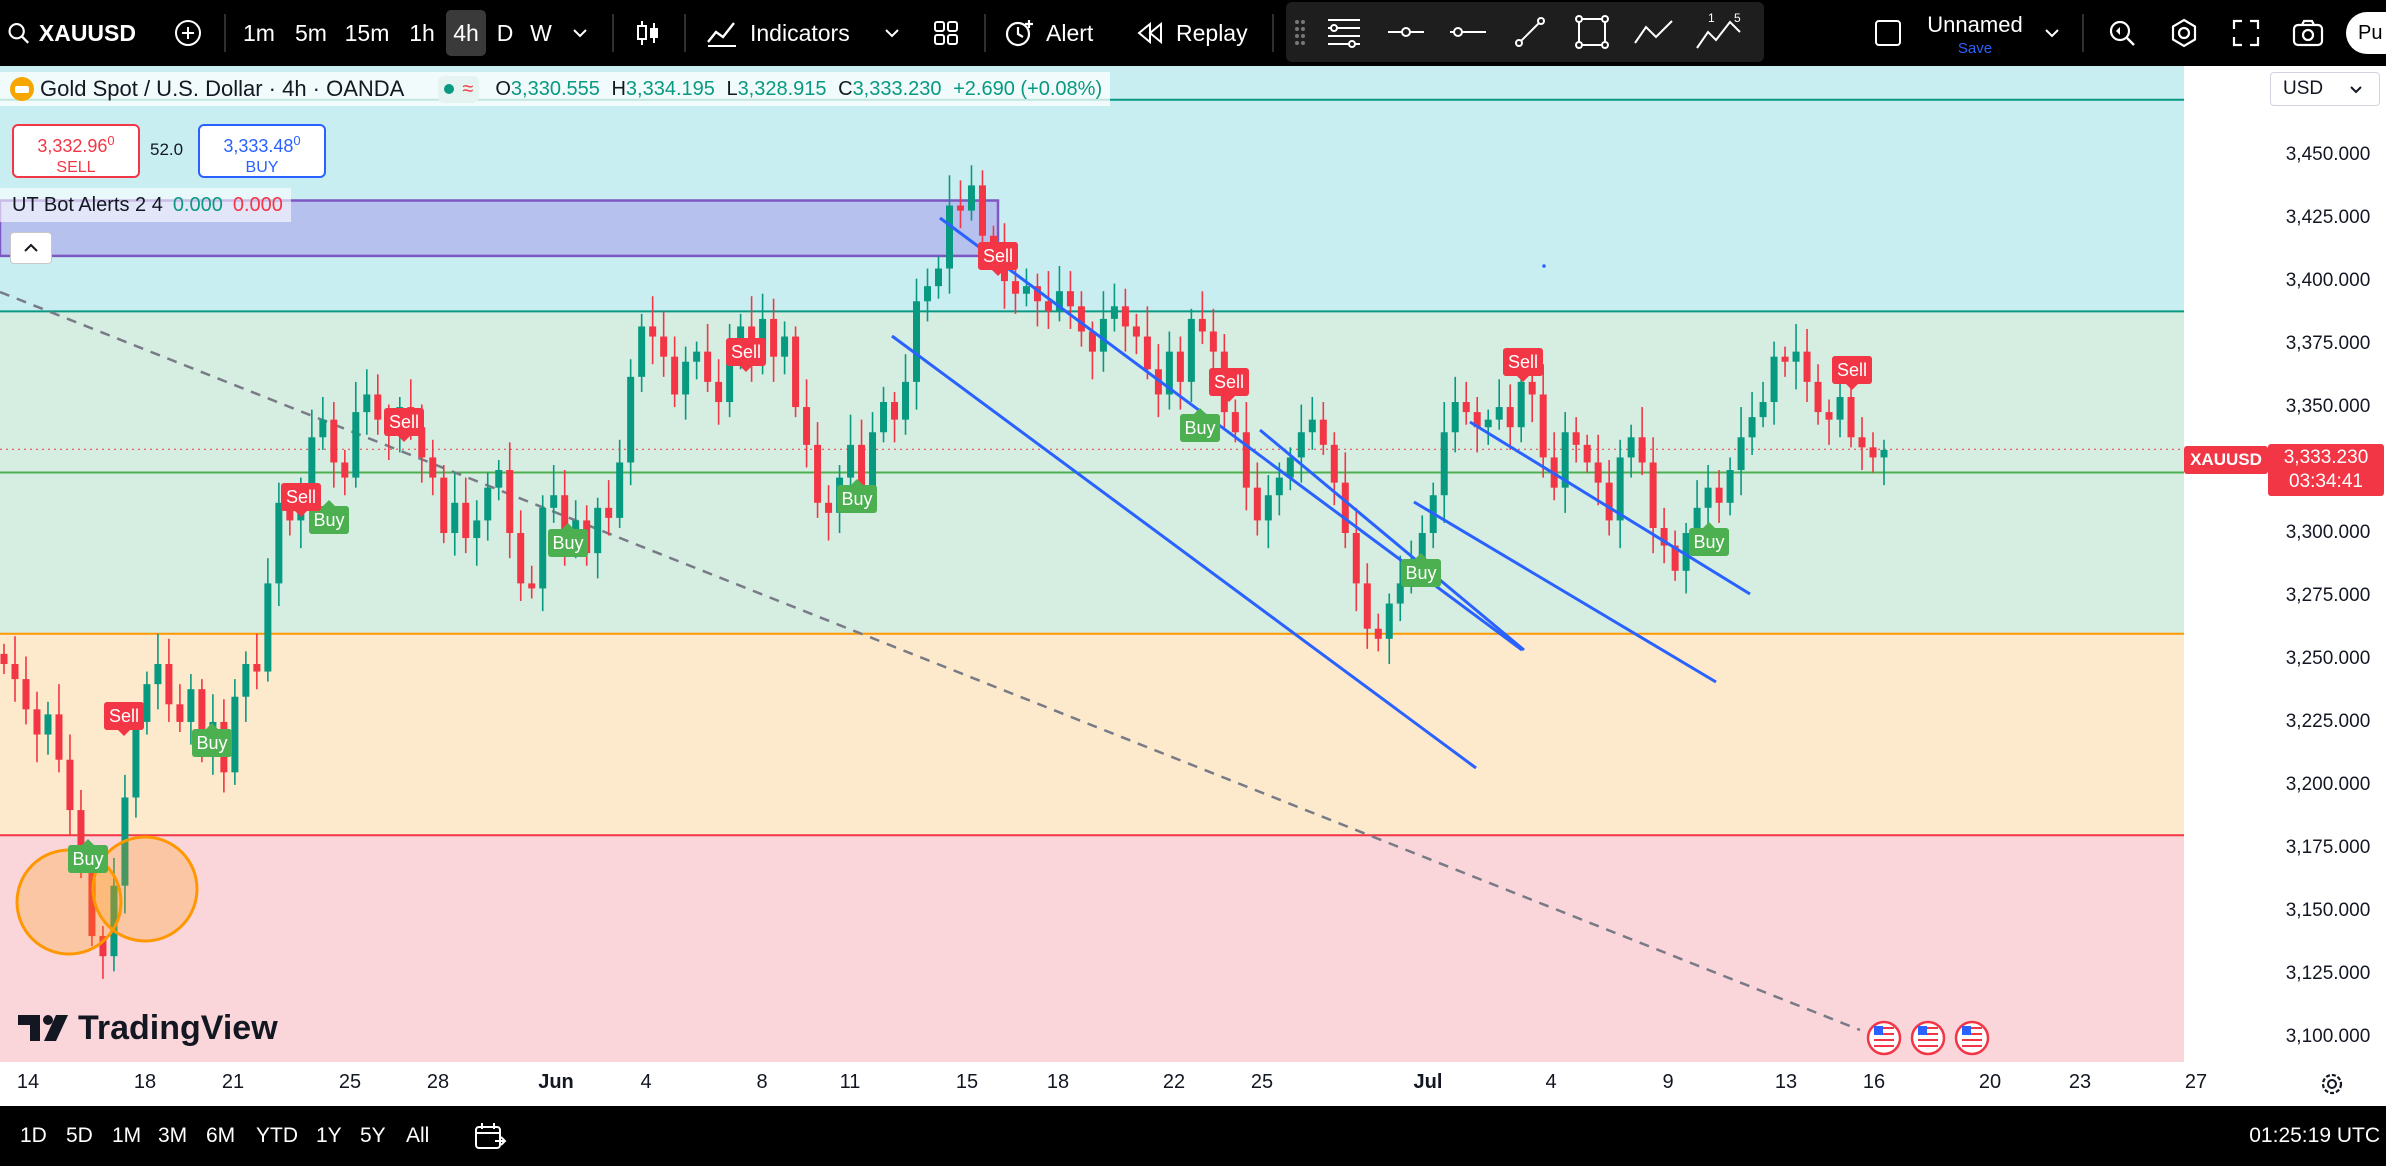 The height and width of the screenshot is (1166, 2386). What do you see at coordinates (233, 1082) in the screenshot?
I see `time-axis-label: 21` at bounding box center [233, 1082].